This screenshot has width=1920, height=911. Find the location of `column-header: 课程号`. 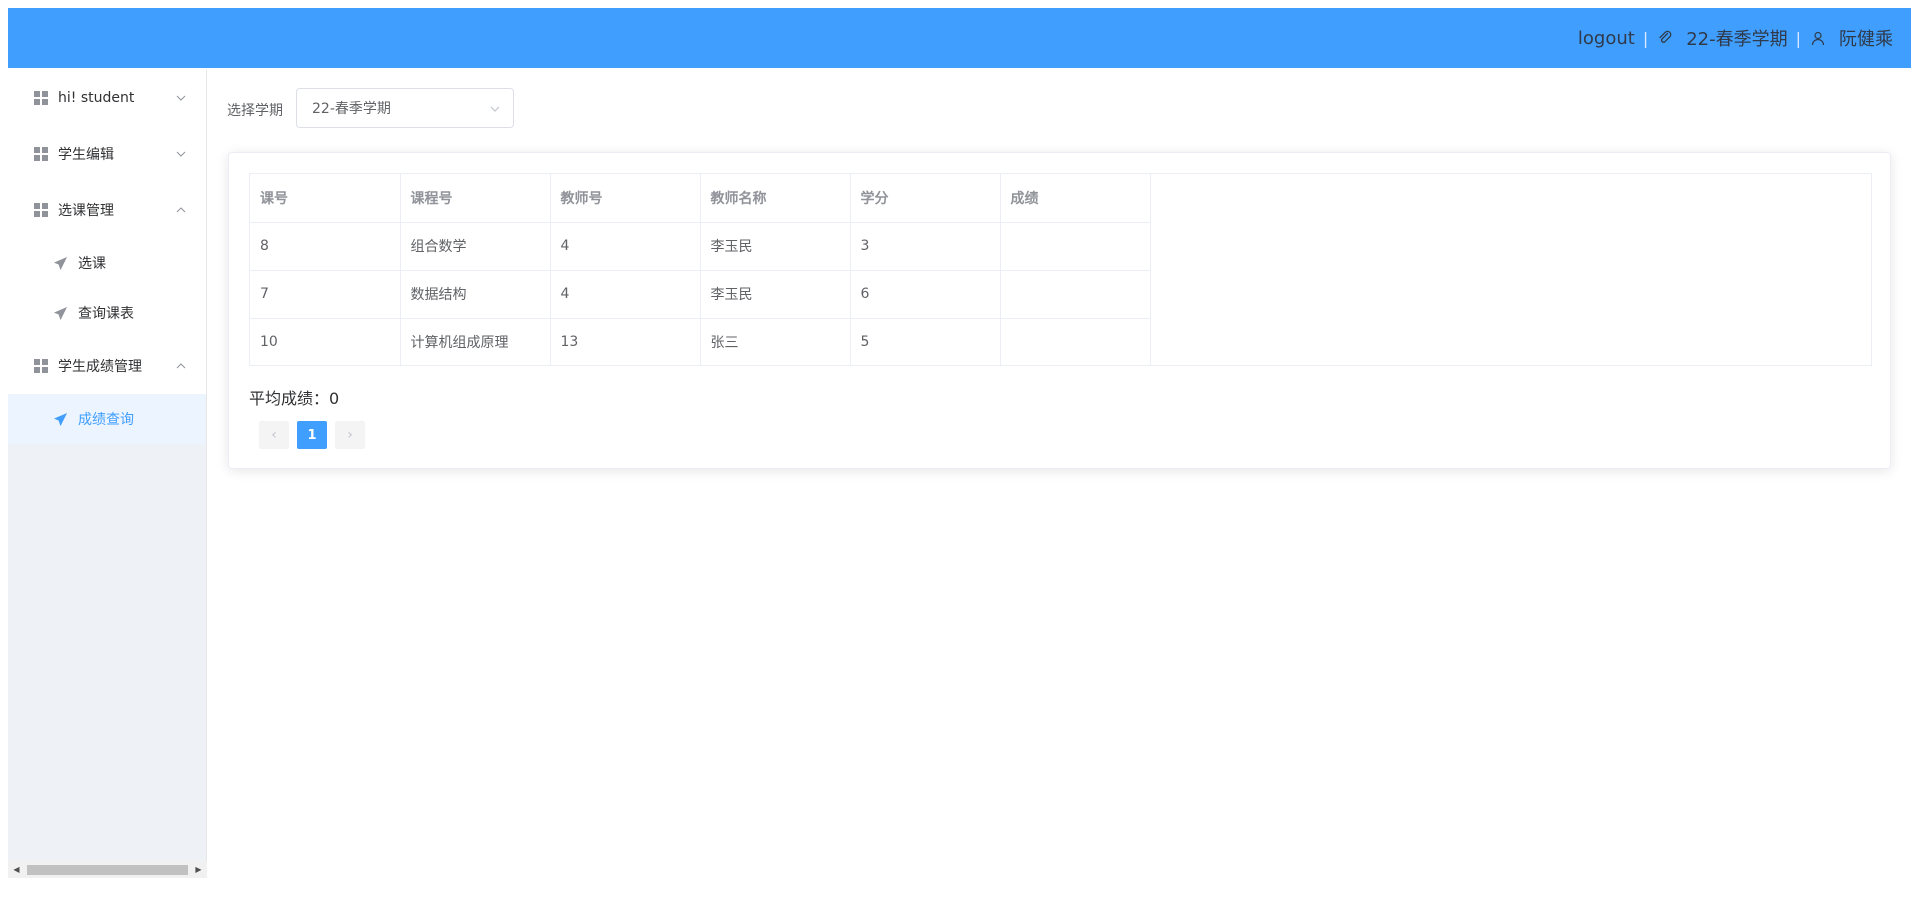

column-header: 课程号 is located at coordinates (475, 198).